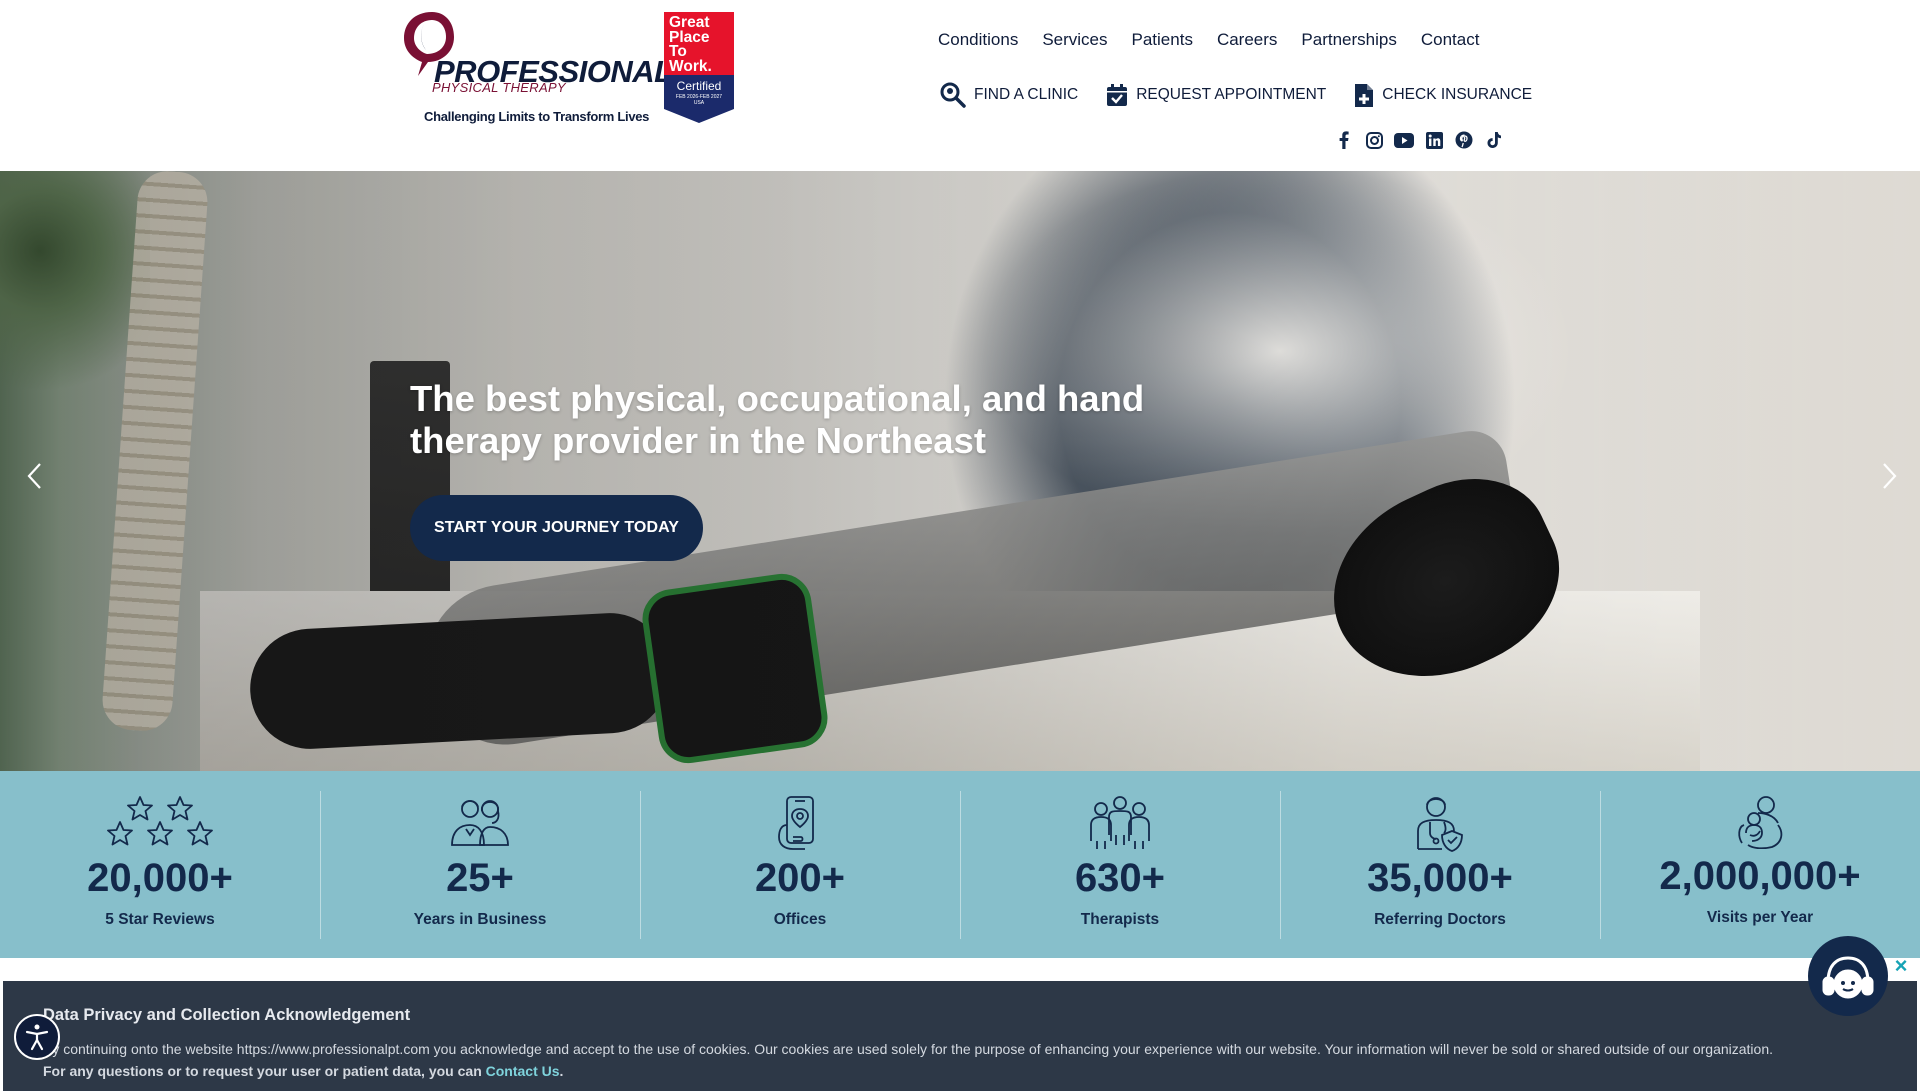  What do you see at coordinates (1440, 878) in the screenshot?
I see `stat-value: 35,000+` at bounding box center [1440, 878].